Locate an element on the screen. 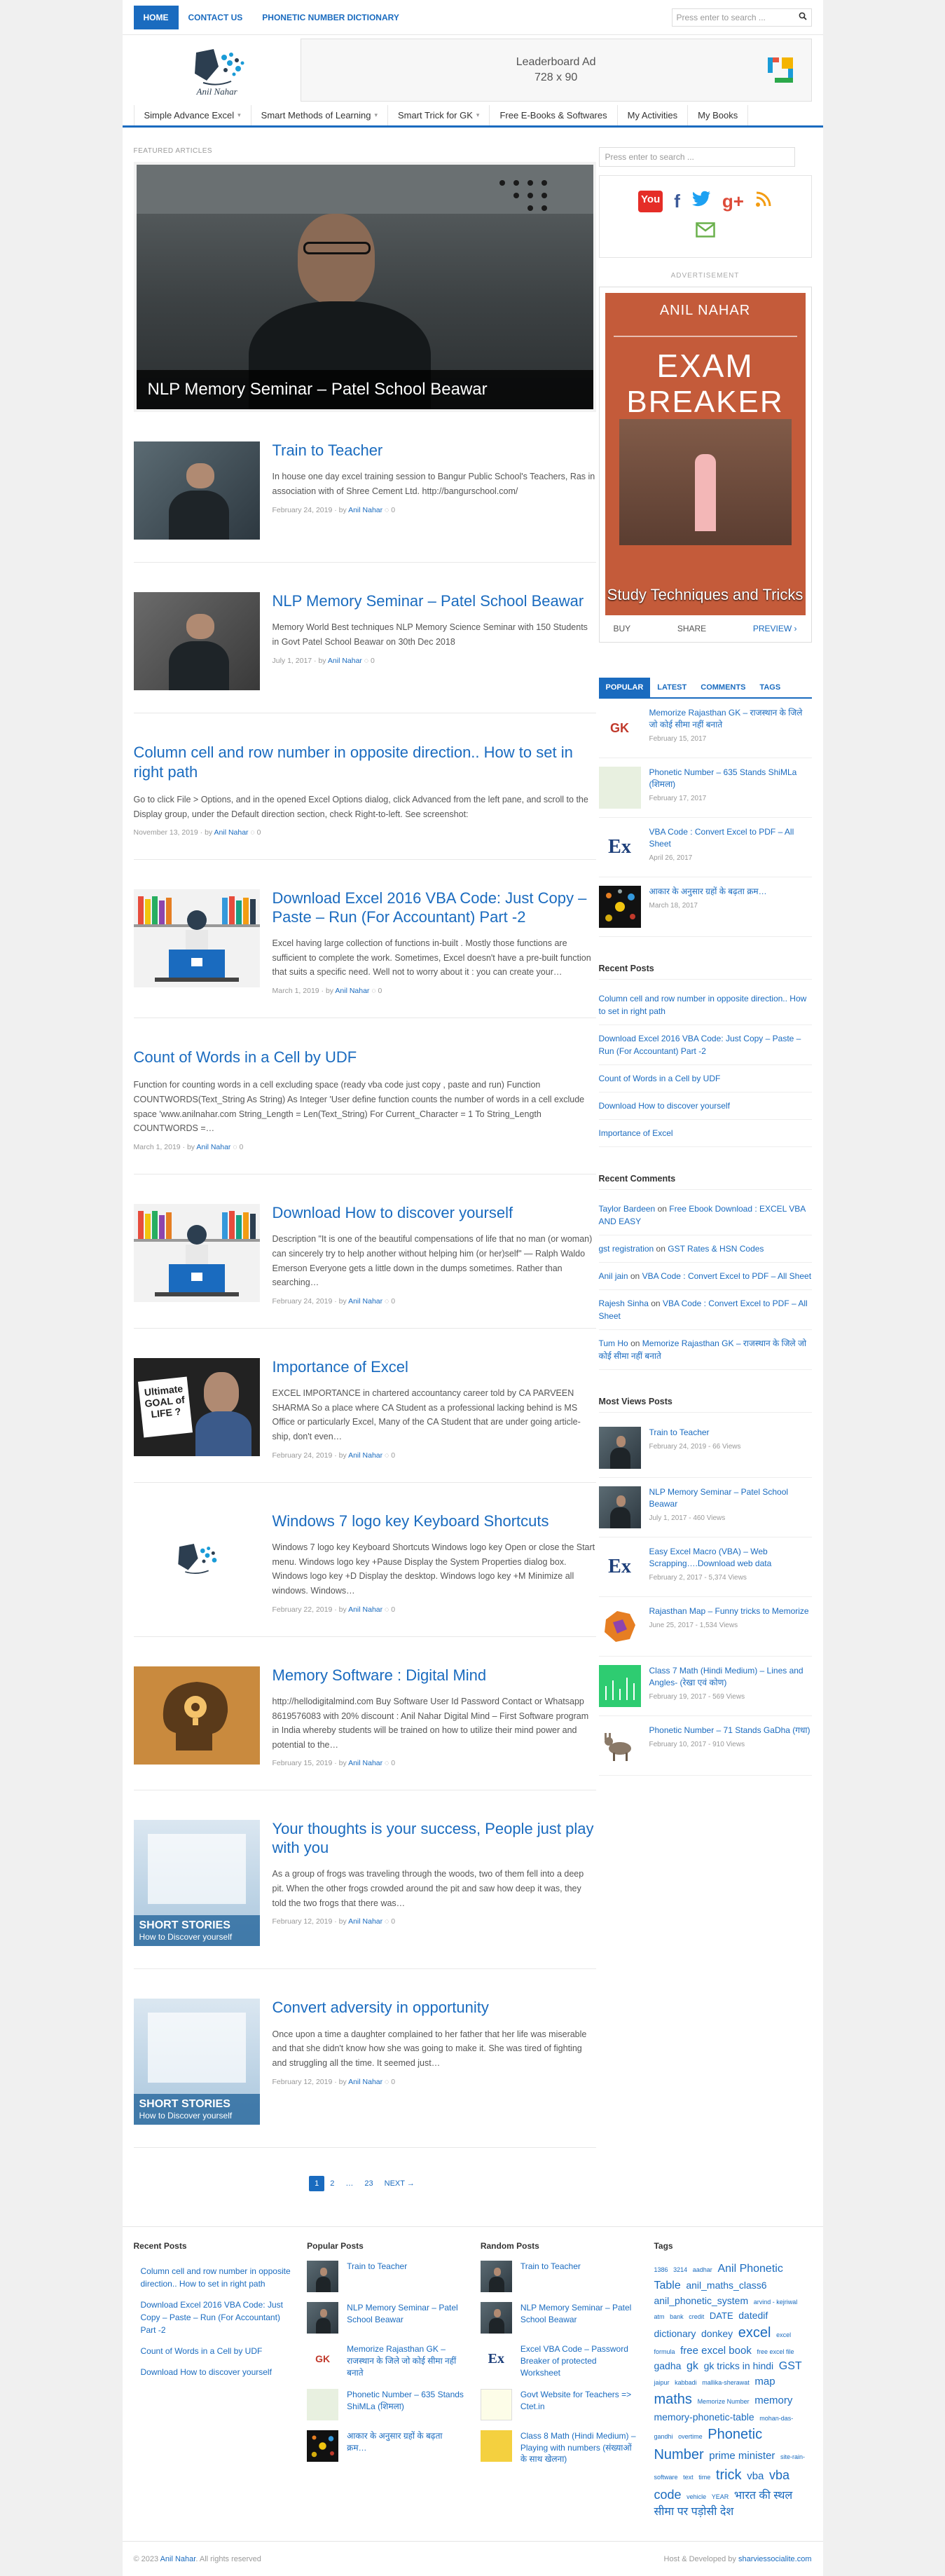  tab-tags: TAGS is located at coordinates (770, 687).